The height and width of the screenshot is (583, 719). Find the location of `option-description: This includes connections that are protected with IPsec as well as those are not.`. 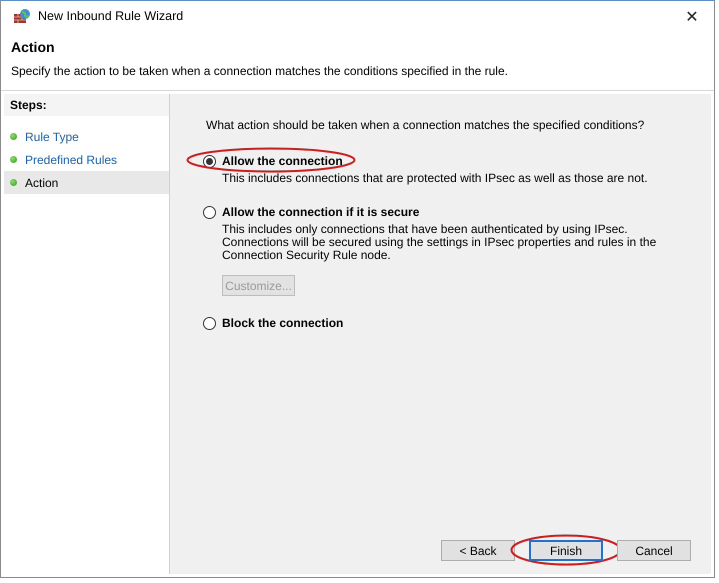

option-description: This includes connections that are protected with IPsec as well as those are not. is located at coordinates (435, 178).